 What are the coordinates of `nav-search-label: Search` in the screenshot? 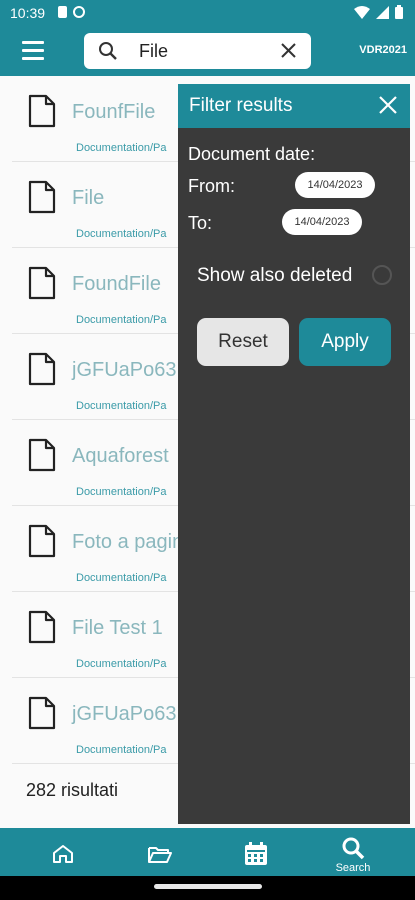 It's located at (353, 868).